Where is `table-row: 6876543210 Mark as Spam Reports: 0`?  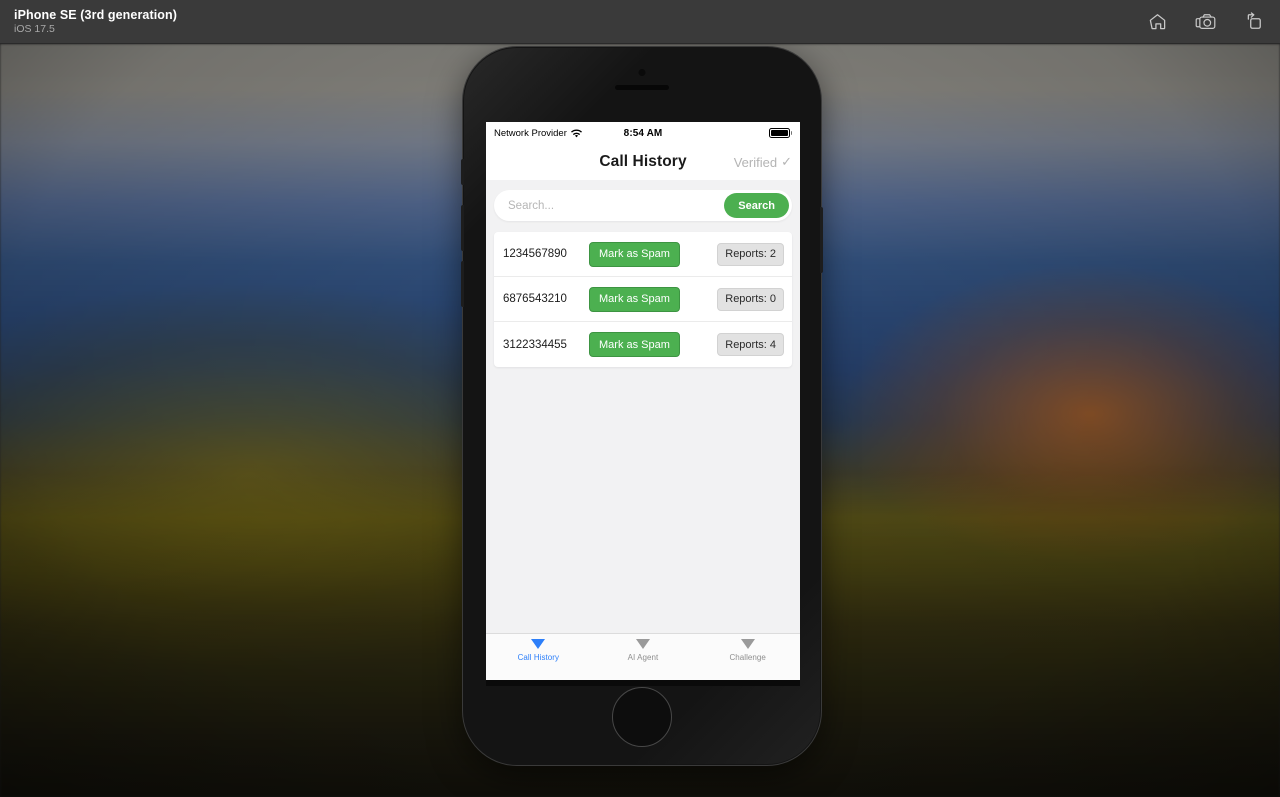
table-row: 6876543210 Mark as Spam Reports: 0 is located at coordinates (643, 299).